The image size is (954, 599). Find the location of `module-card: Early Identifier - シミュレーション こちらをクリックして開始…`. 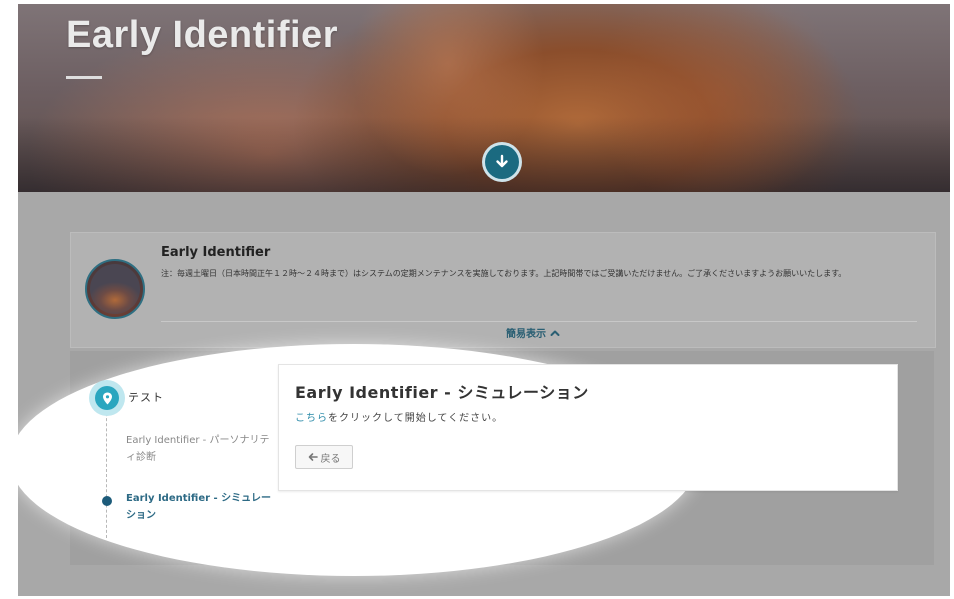

module-card: Early Identifier - シミュレーション こちらをクリックして開始… is located at coordinates (588, 427).